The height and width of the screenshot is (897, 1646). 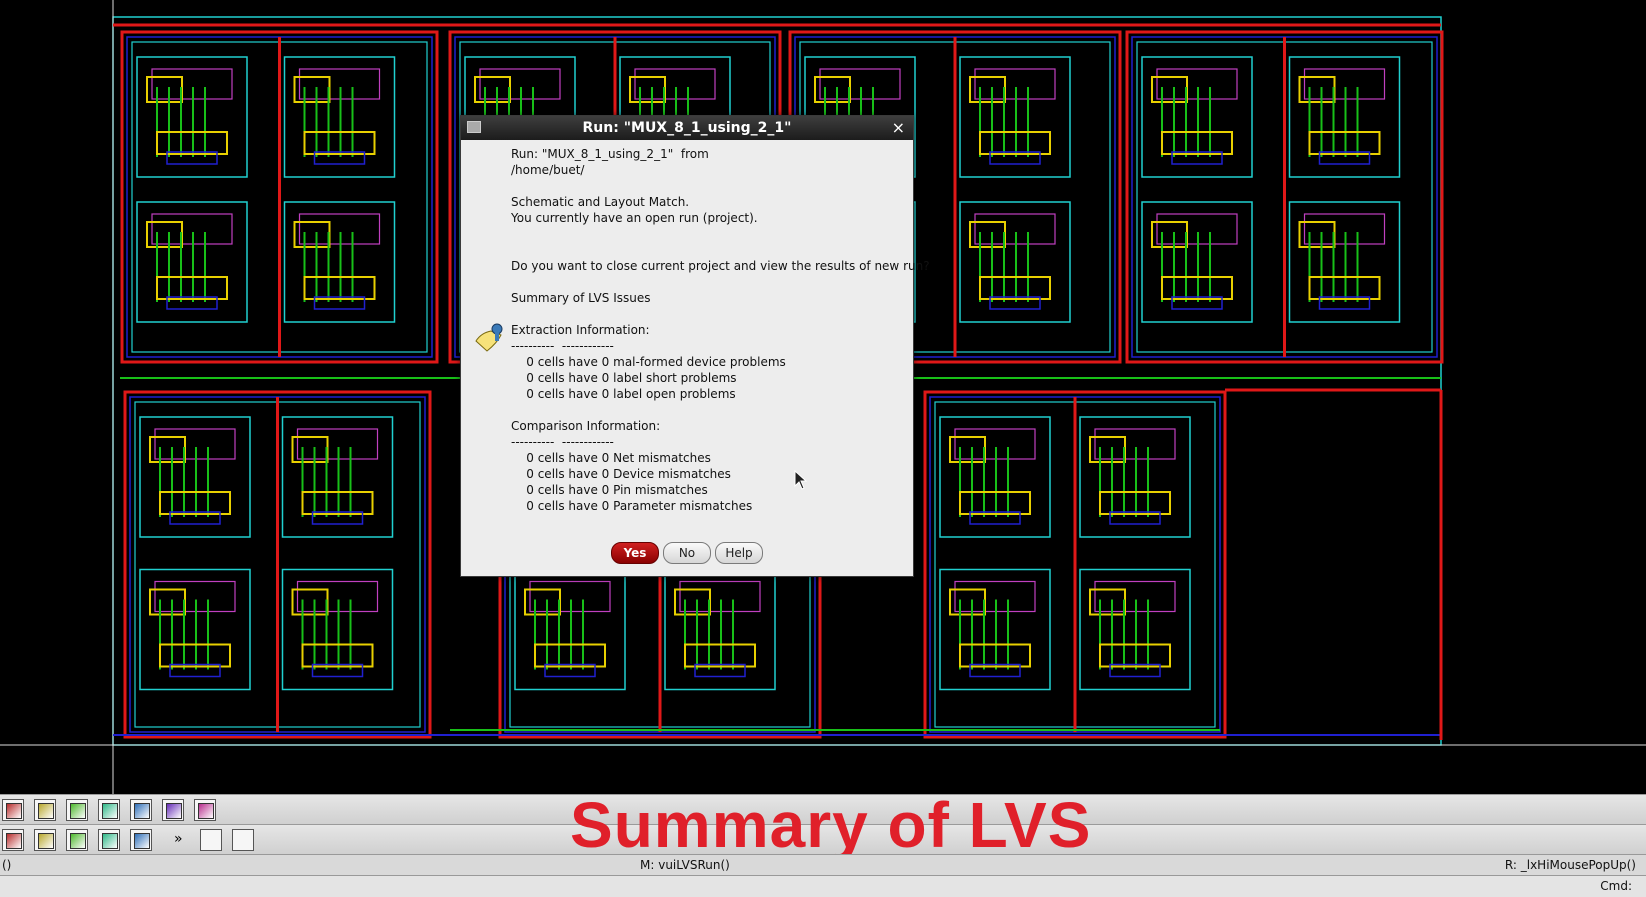 I want to click on command-bar: Cmd:, so click(x=823, y=886).